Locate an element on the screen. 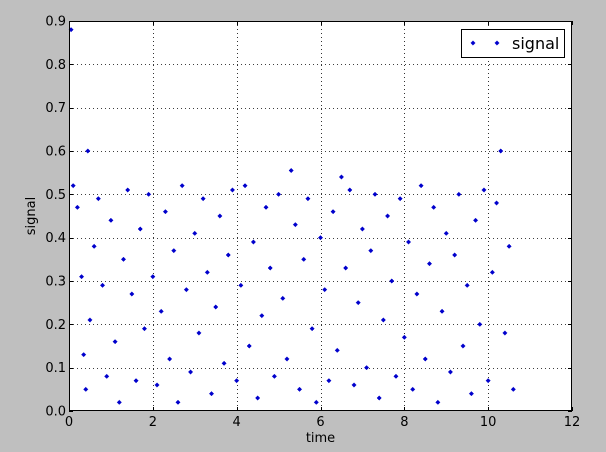 The height and width of the screenshot is (452, 606). x-tick-label: 4 is located at coordinates (237, 422).